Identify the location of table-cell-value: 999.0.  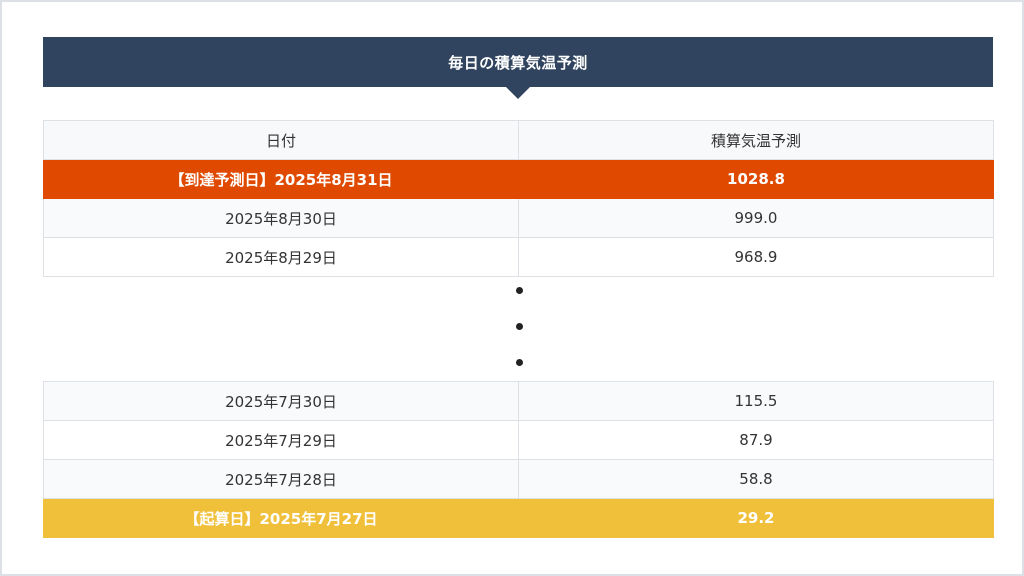
(756, 218).